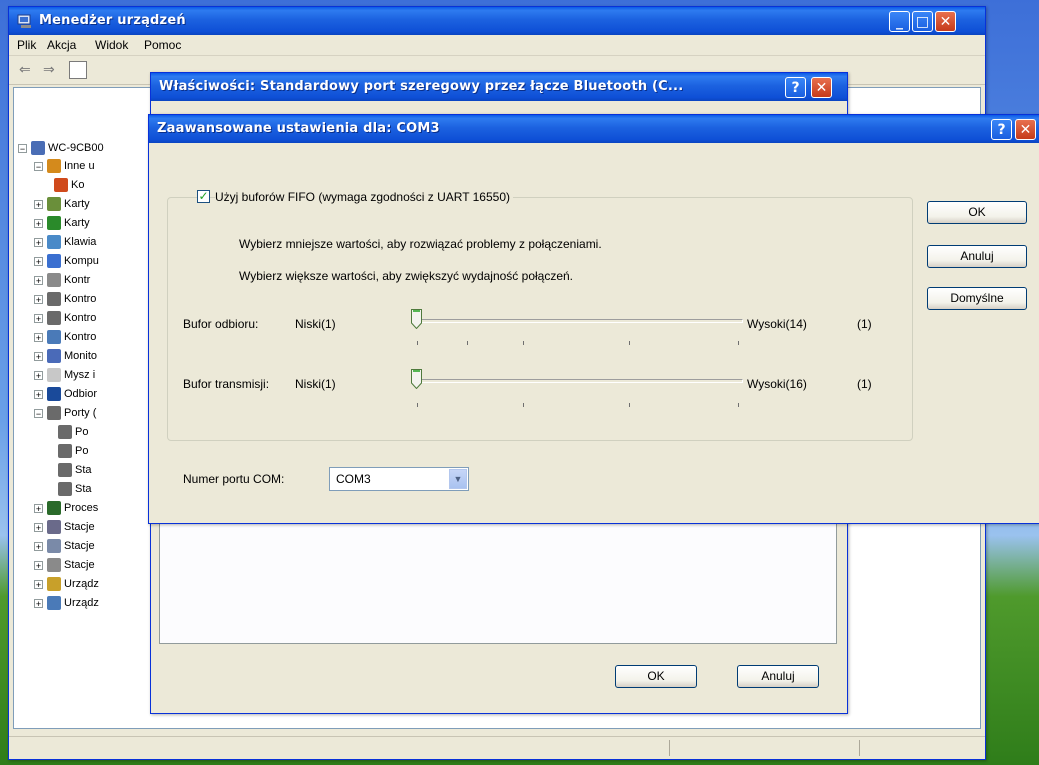  What do you see at coordinates (945, 21) in the screenshot?
I see `close-button: ✕` at bounding box center [945, 21].